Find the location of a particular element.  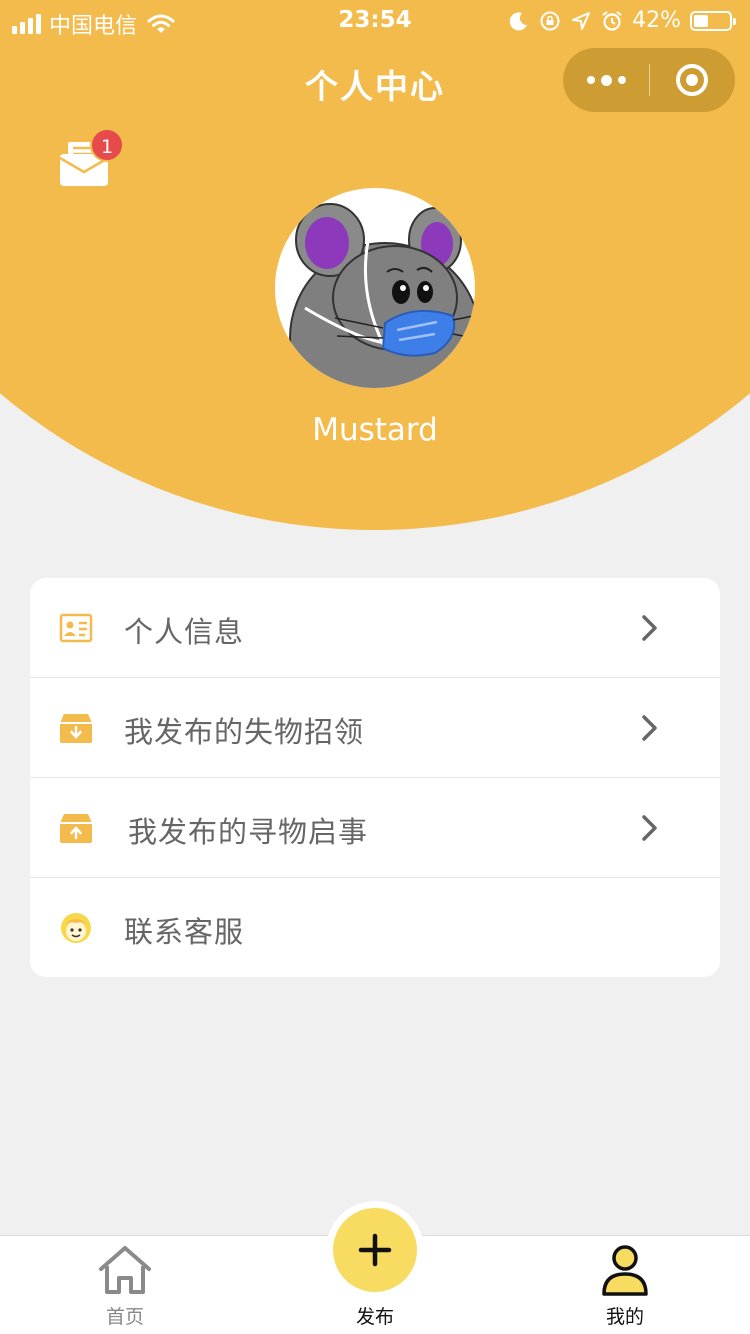

status-right: 42% is located at coordinates (622, 20).